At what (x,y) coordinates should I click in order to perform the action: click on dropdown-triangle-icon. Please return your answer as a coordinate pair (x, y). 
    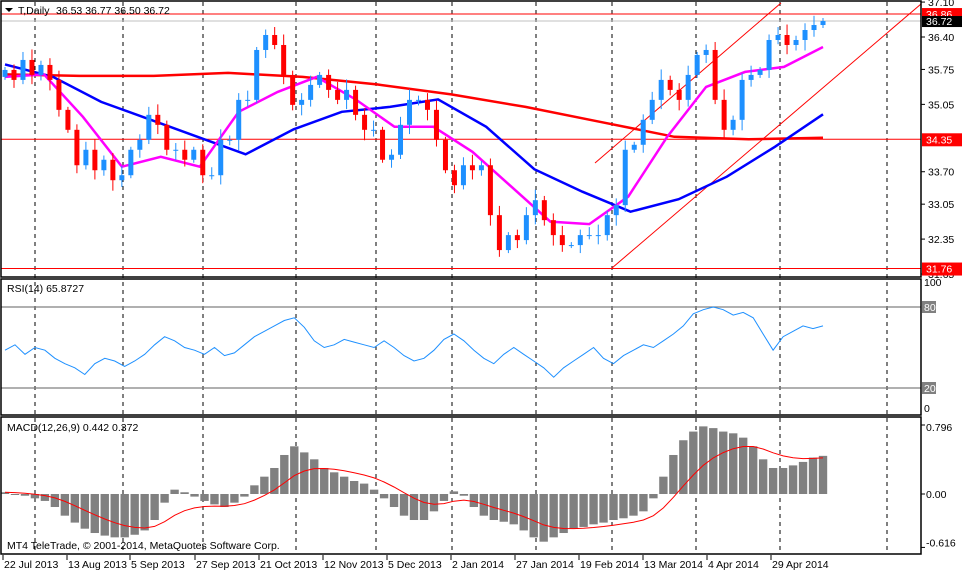
    Looking at the image, I should click on (9, 10).